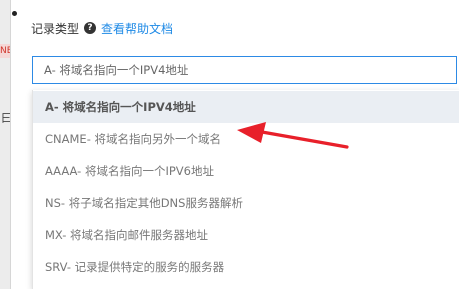 The height and width of the screenshot is (289, 459). I want to click on option-a: A- 将域名指向一个IPV4地址, so click(246, 107).